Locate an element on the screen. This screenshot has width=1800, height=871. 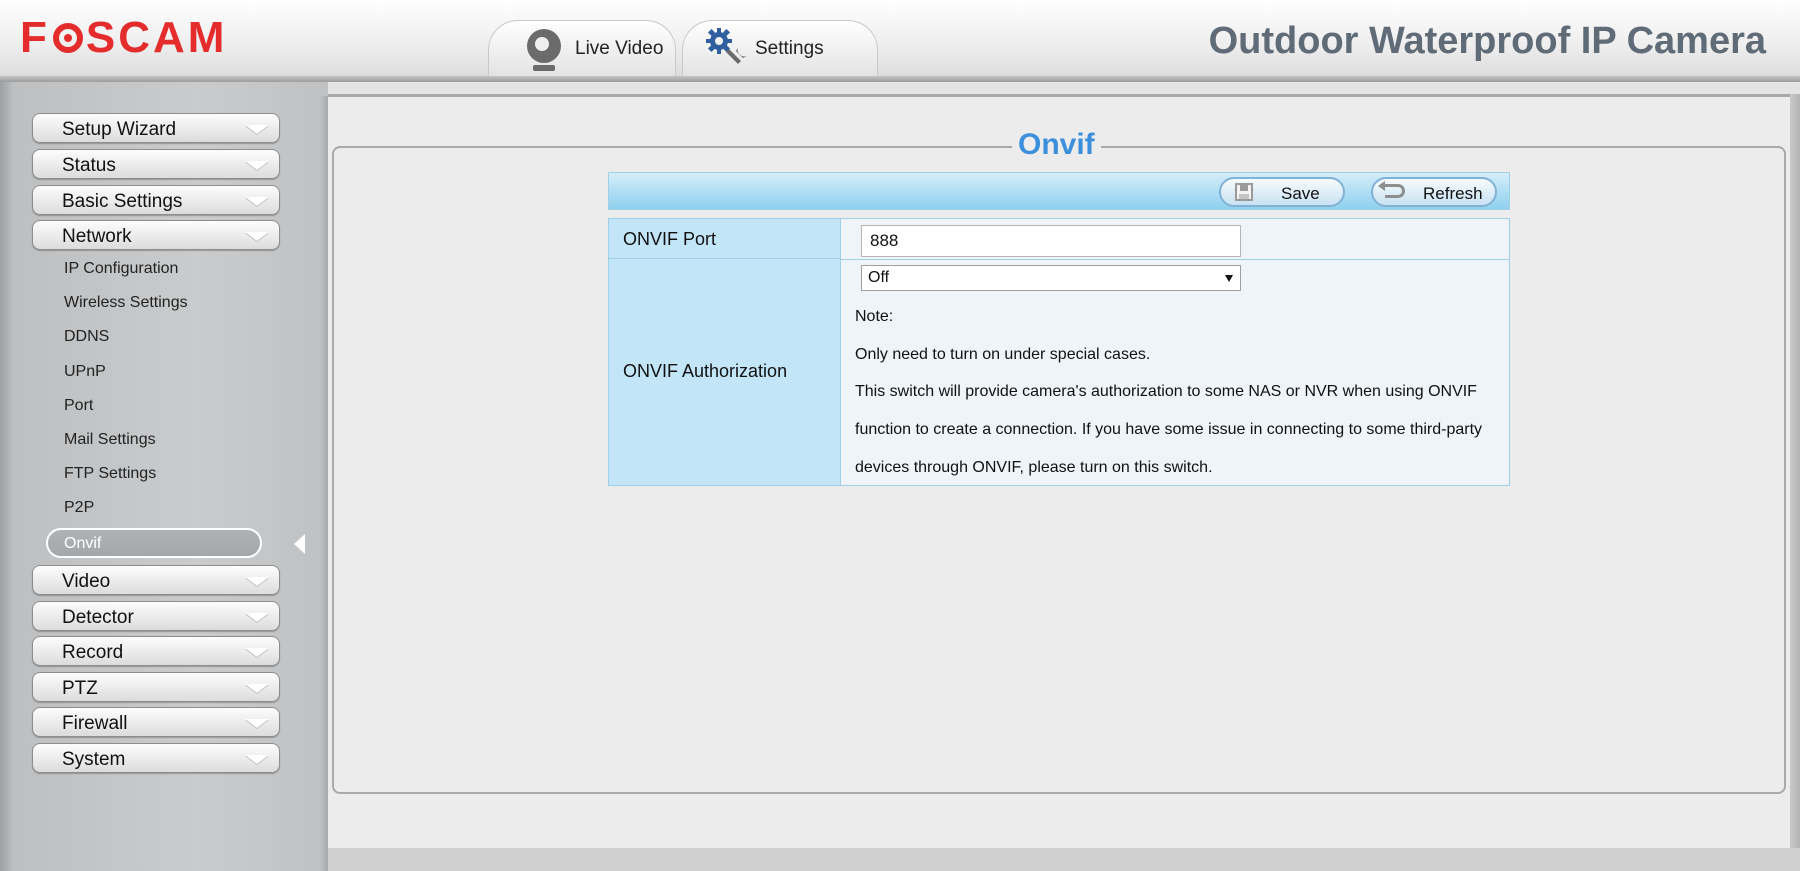
refresh-button-label: Refresh is located at coordinates (1453, 193).